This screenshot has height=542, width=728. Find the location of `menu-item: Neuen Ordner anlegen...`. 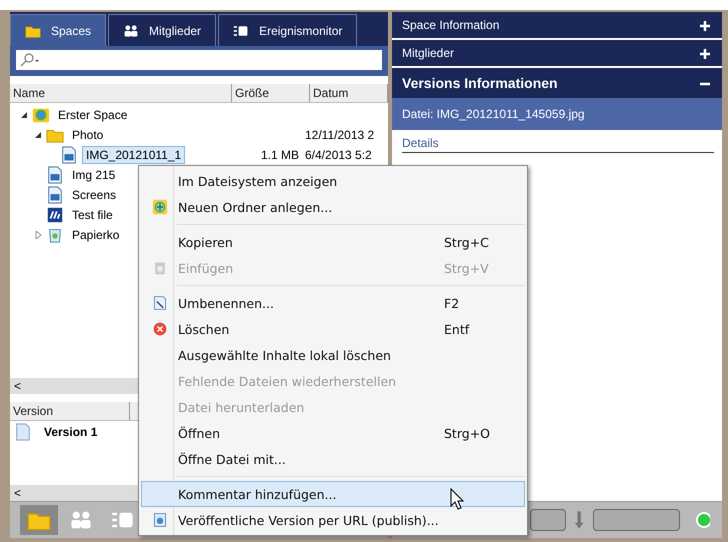

menu-item: Neuen Ordner anlegen... is located at coordinates (333, 207).